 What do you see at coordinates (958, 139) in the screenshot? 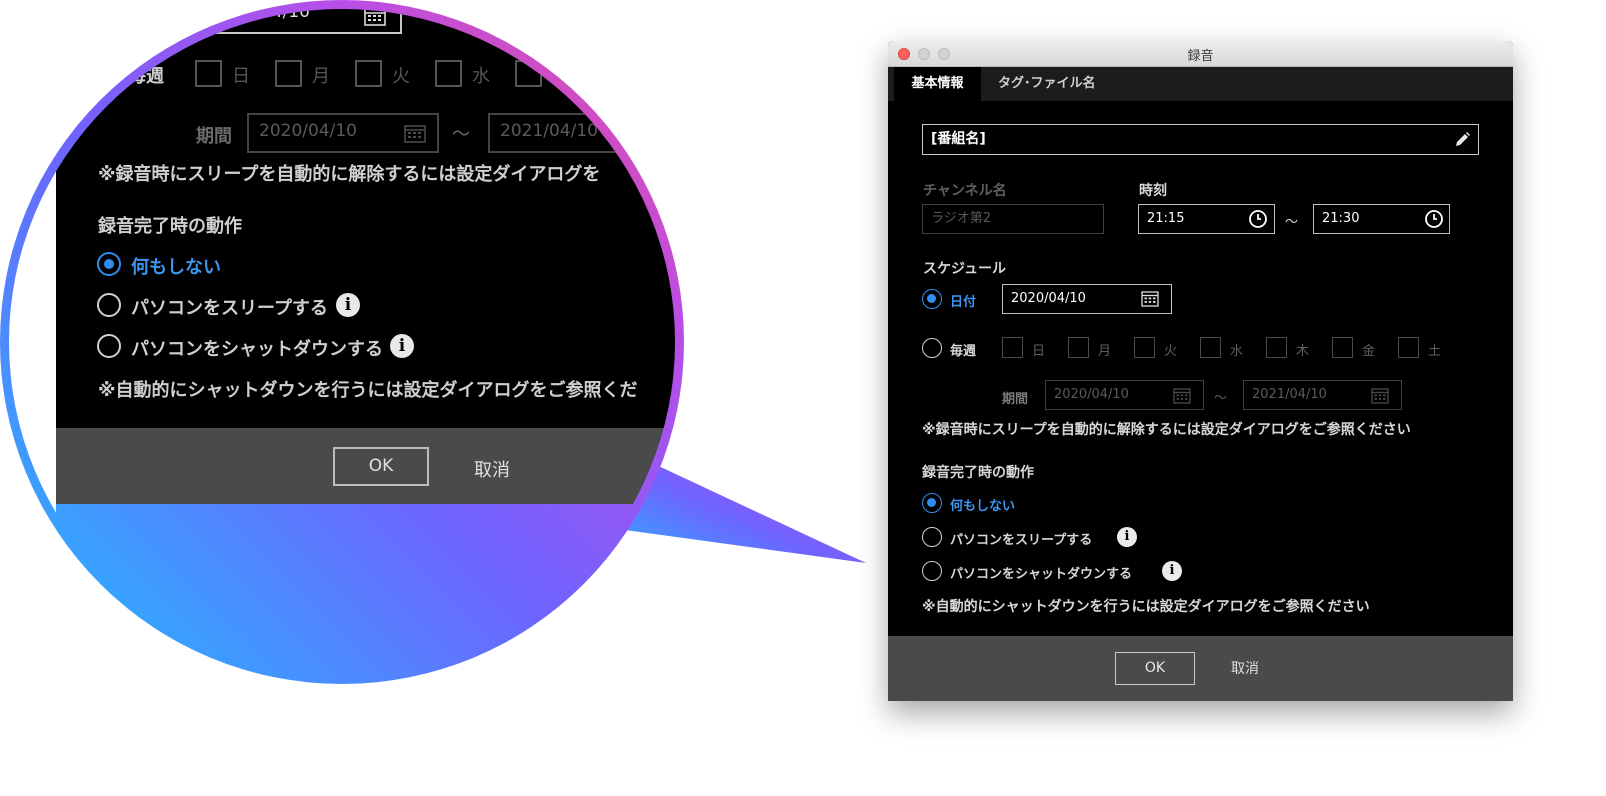
I see `program-name-value: [番組名]` at bounding box center [958, 139].